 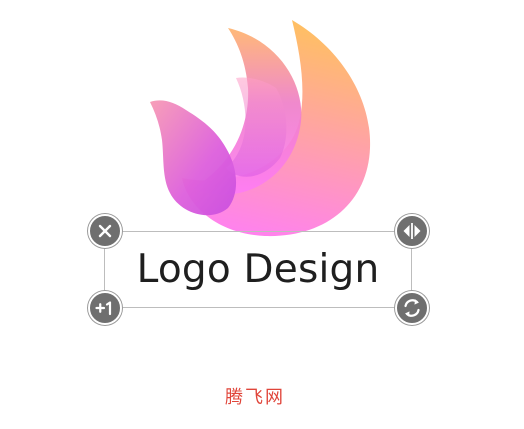 I want to click on close-icon, so click(x=105, y=231).